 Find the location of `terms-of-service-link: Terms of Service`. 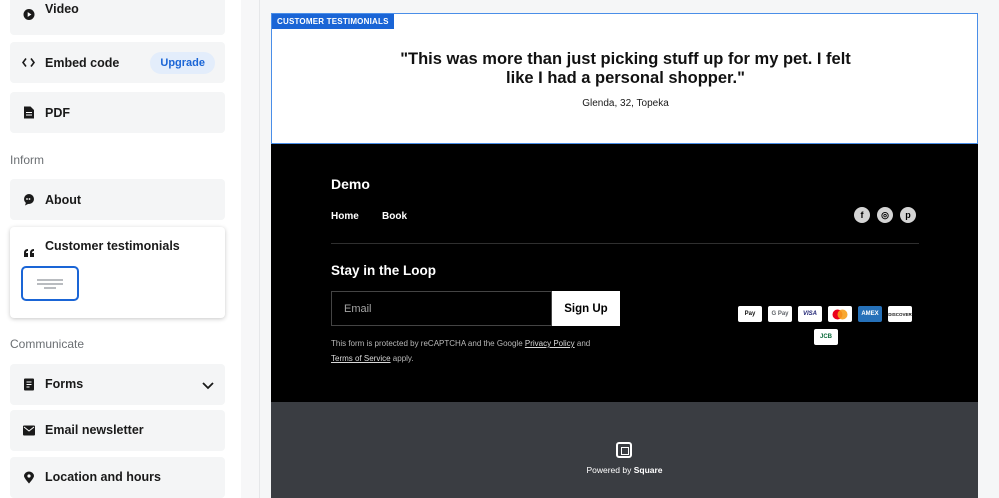

terms-of-service-link: Terms of Service is located at coordinates (361, 358).